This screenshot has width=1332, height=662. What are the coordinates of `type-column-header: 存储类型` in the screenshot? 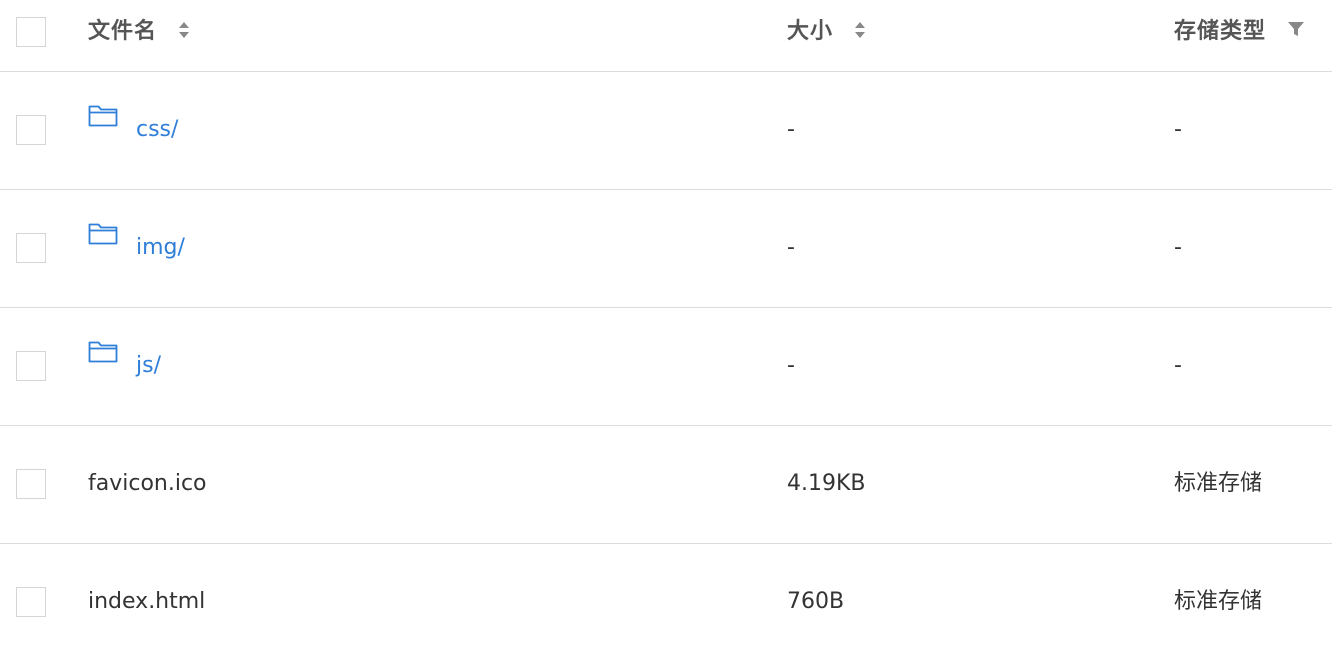 It's located at (1220, 32).